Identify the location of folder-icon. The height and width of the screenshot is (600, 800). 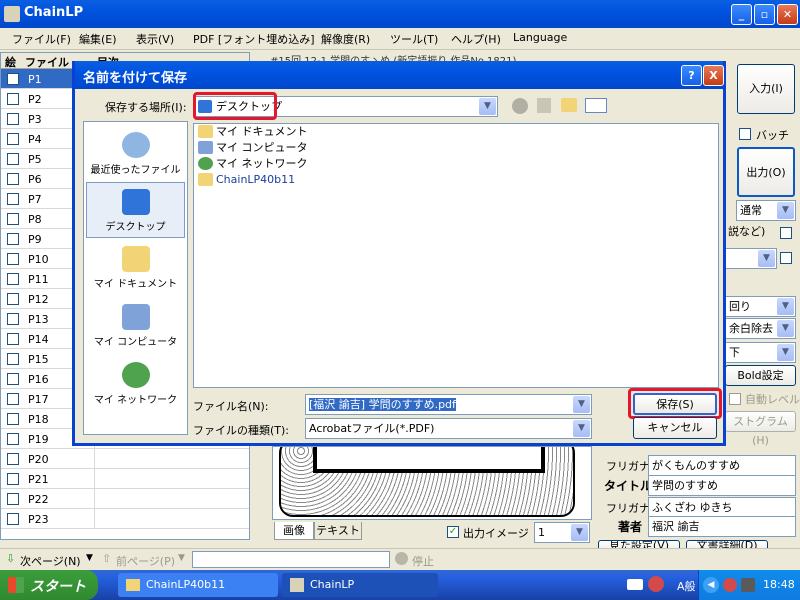
(205, 179).